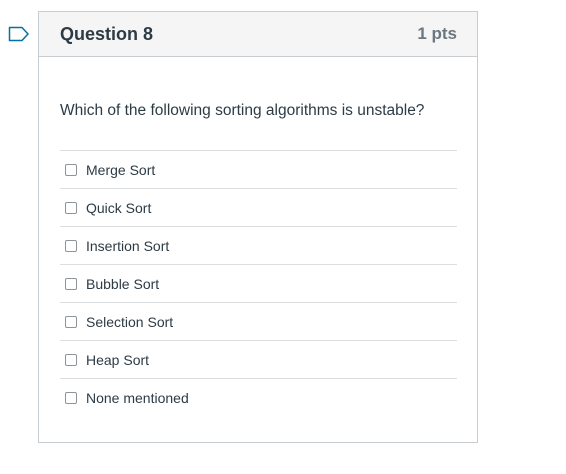 The width and height of the screenshot is (566, 474). I want to click on question-header: Question 8 1 pts, so click(258, 34).